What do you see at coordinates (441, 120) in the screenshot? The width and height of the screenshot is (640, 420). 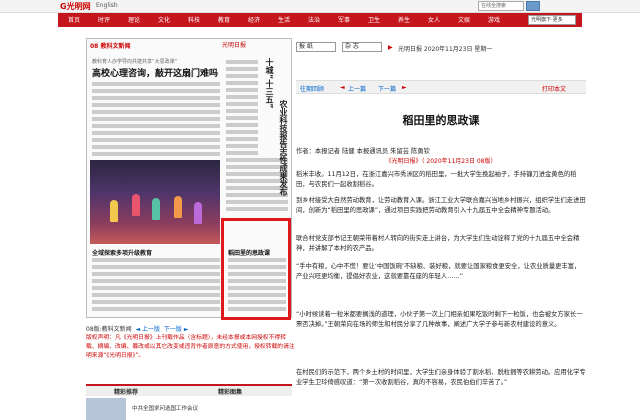 I see `article-title: 稻田里的思政课` at bounding box center [441, 120].